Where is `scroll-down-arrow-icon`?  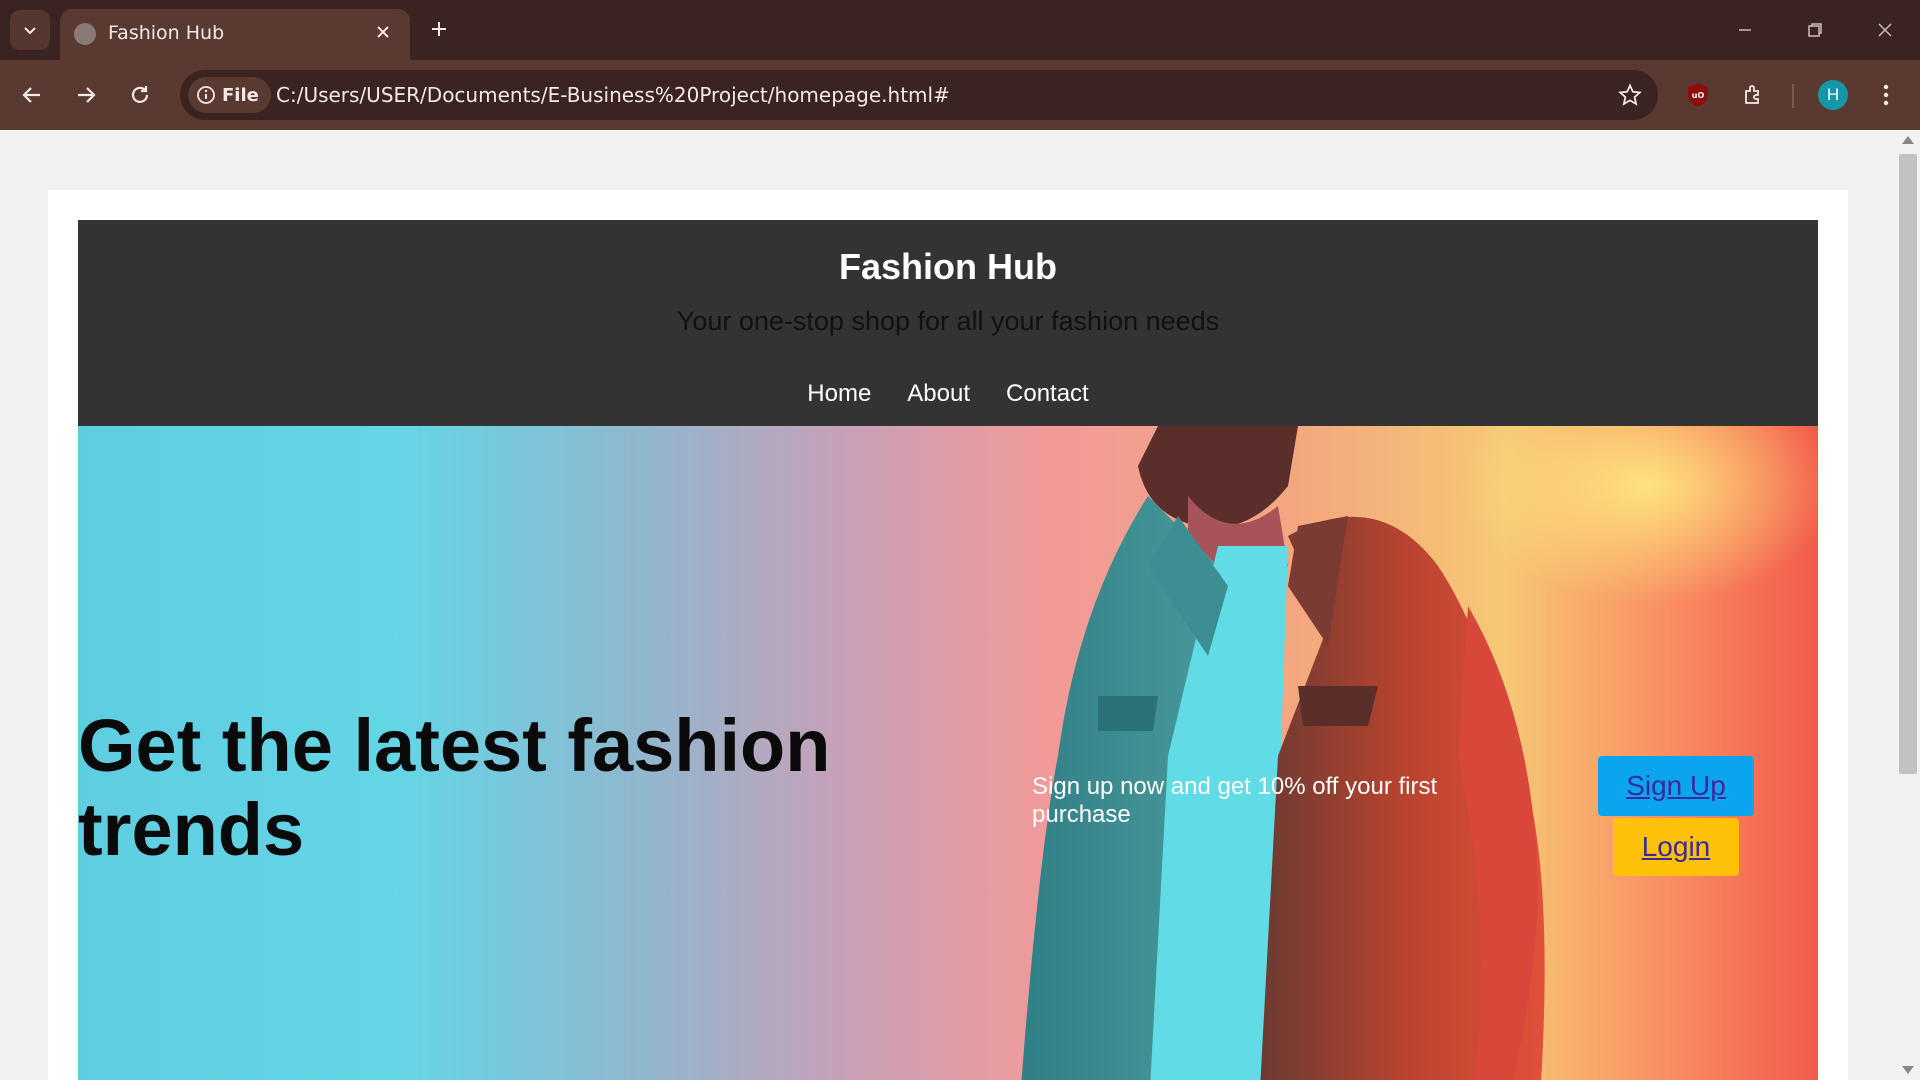 scroll-down-arrow-icon is located at coordinates (1908, 1070).